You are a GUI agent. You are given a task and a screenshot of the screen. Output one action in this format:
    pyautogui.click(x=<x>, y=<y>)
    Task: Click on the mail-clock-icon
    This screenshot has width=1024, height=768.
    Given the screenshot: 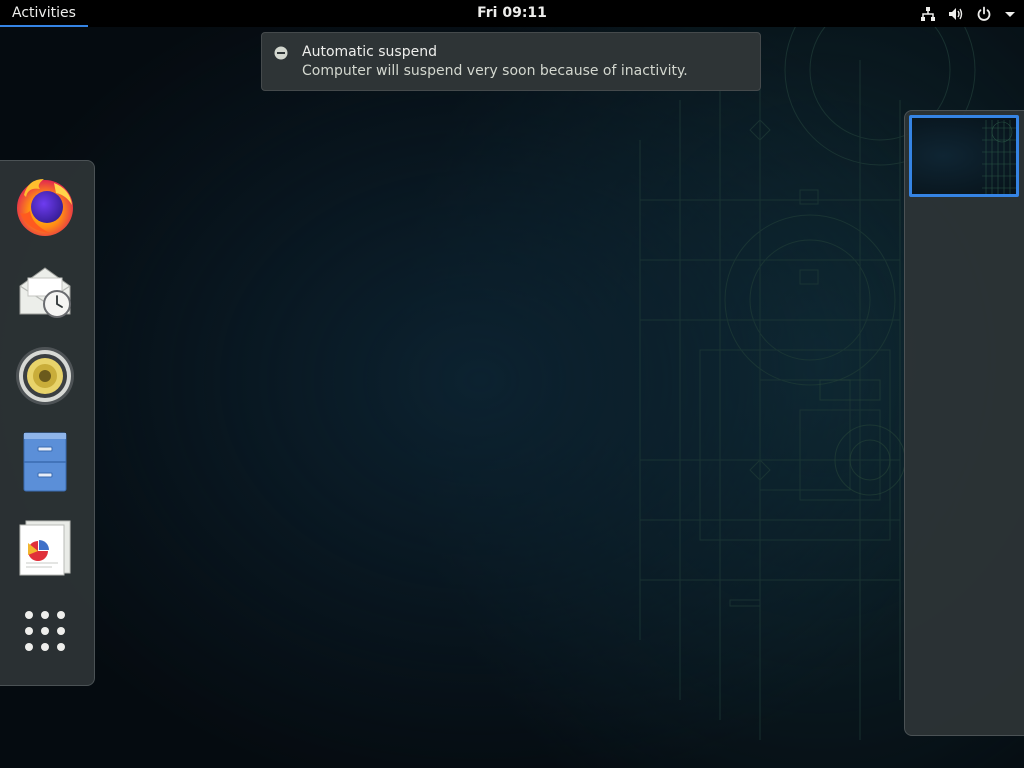 What is the action you would take?
    pyautogui.click(x=45, y=293)
    